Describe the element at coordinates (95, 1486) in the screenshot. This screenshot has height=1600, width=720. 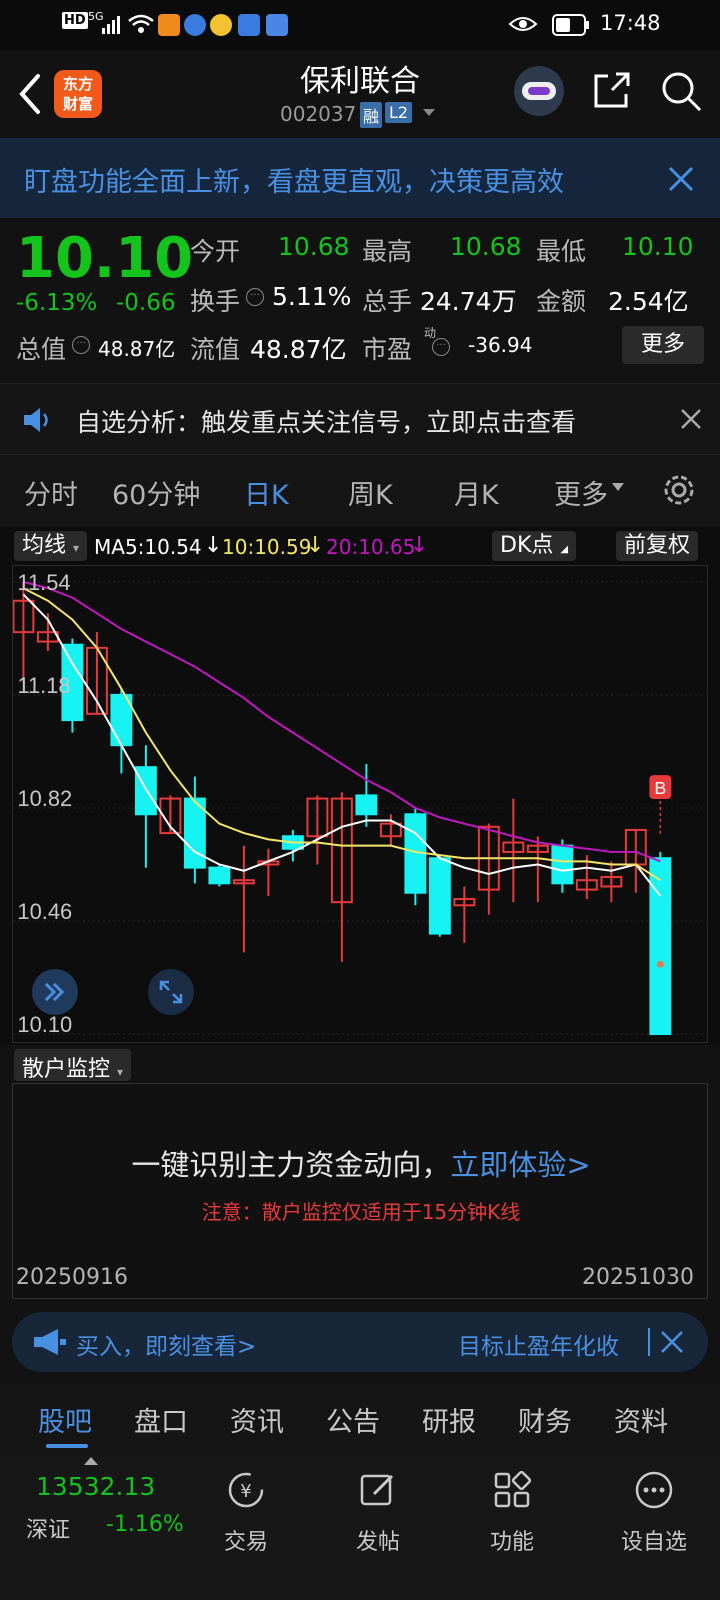
I see `index-value: 13532.13` at that location.